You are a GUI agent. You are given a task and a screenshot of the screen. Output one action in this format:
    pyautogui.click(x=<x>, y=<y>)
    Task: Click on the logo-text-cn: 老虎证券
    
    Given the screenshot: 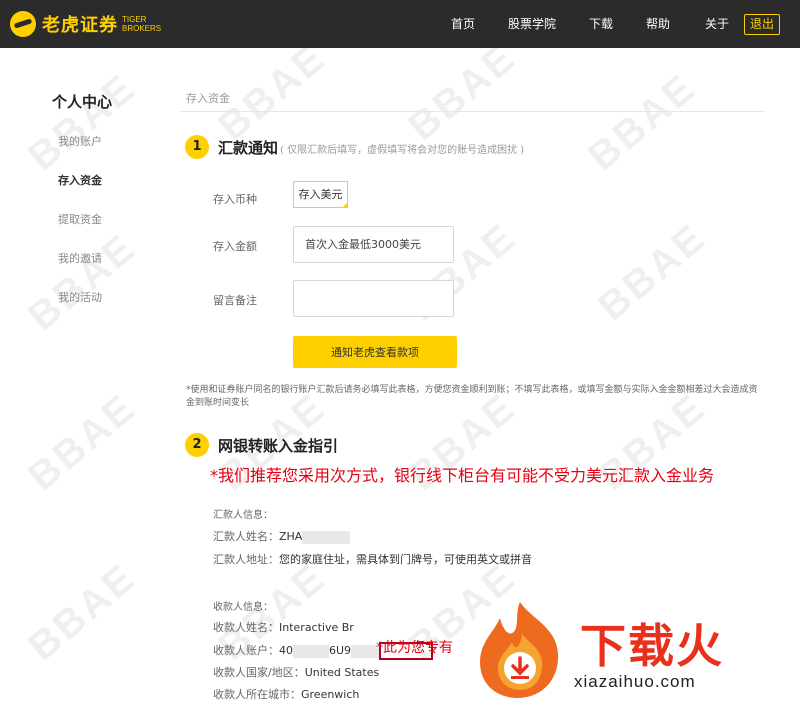 What is the action you would take?
    pyautogui.click(x=80, y=25)
    